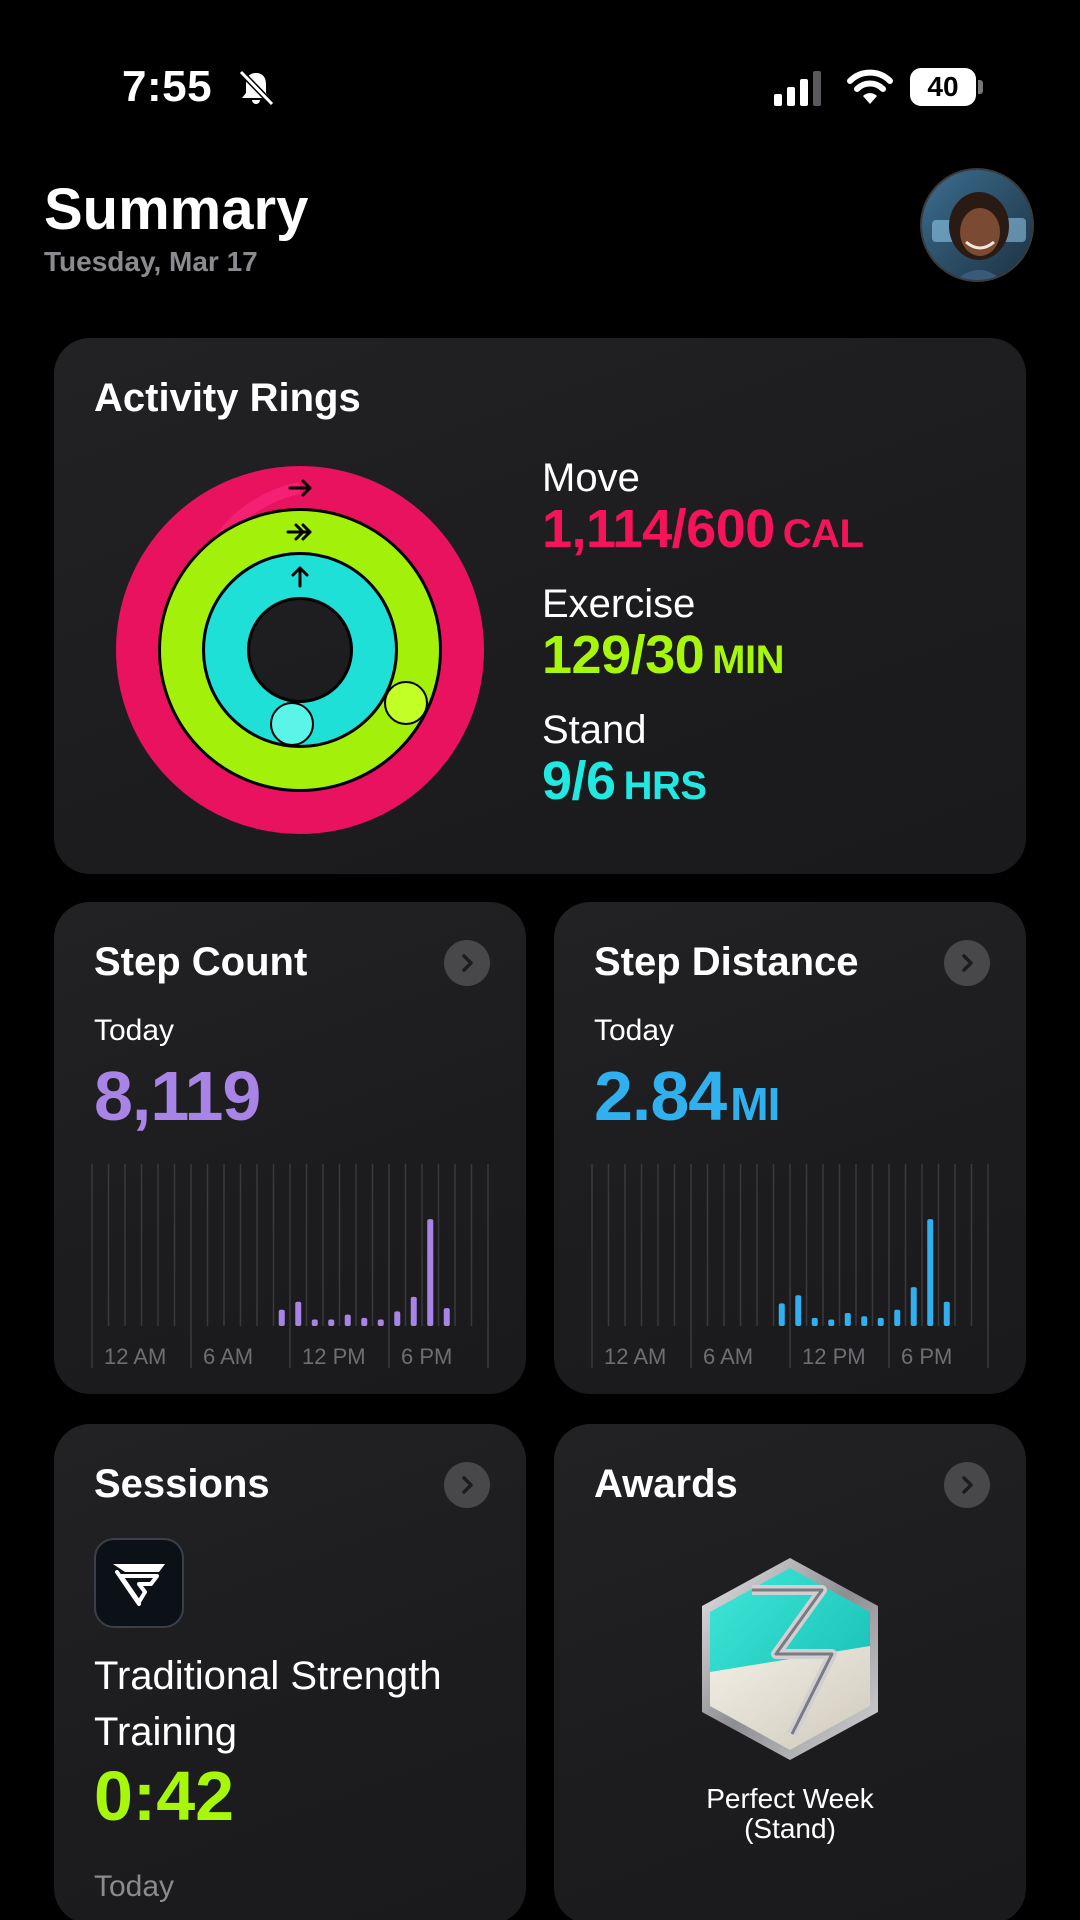 This screenshot has height=1920, width=1080. What do you see at coordinates (666, 1484) in the screenshot?
I see `awards-title: Awards` at bounding box center [666, 1484].